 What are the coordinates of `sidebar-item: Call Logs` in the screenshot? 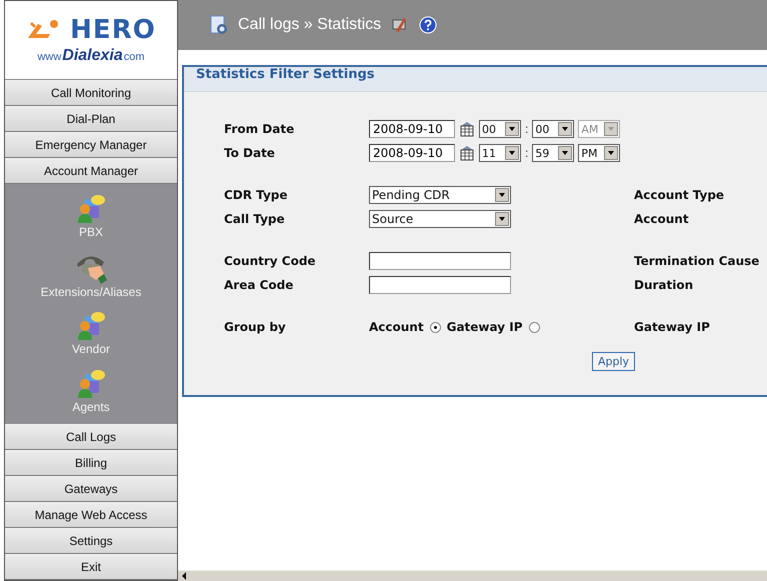 It's located at (91, 437).